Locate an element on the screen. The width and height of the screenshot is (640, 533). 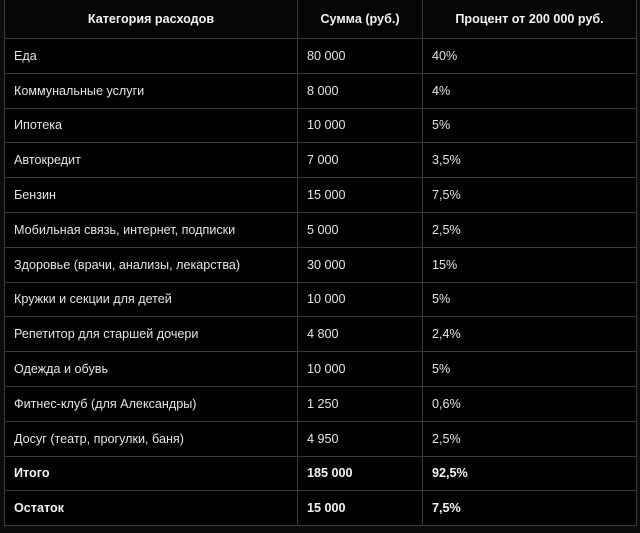
table-row: Бензин 15 000 7,5% is located at coordinates (320, 195).